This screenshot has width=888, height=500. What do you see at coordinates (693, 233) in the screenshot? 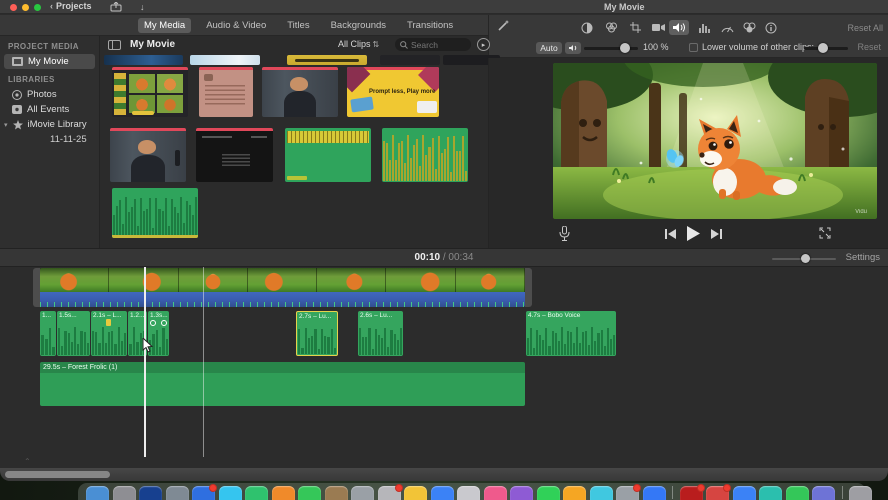
I see `play-button` at bounding box center [693, 233].